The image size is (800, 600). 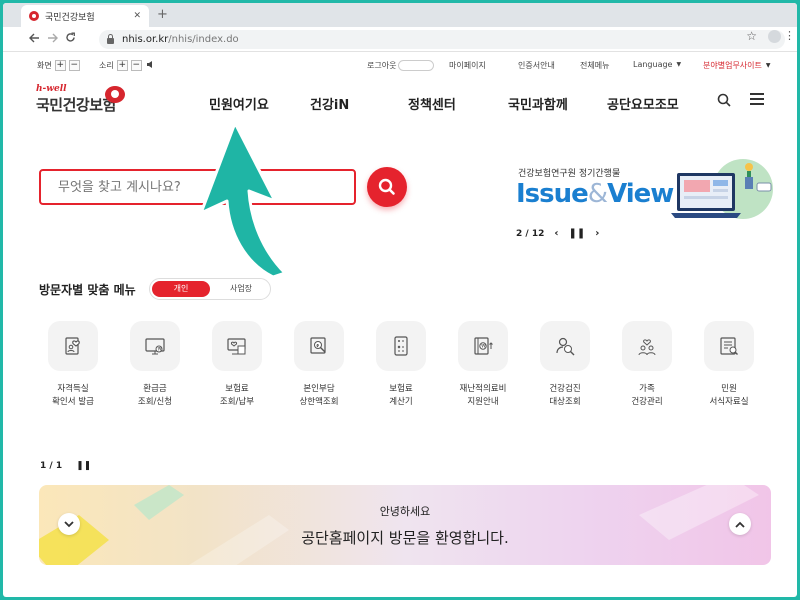 What do you see at coordinates (432, 103) in the screenshot?
I see `nav-policy-center: 정책센터` at bounding box center [432, 103].